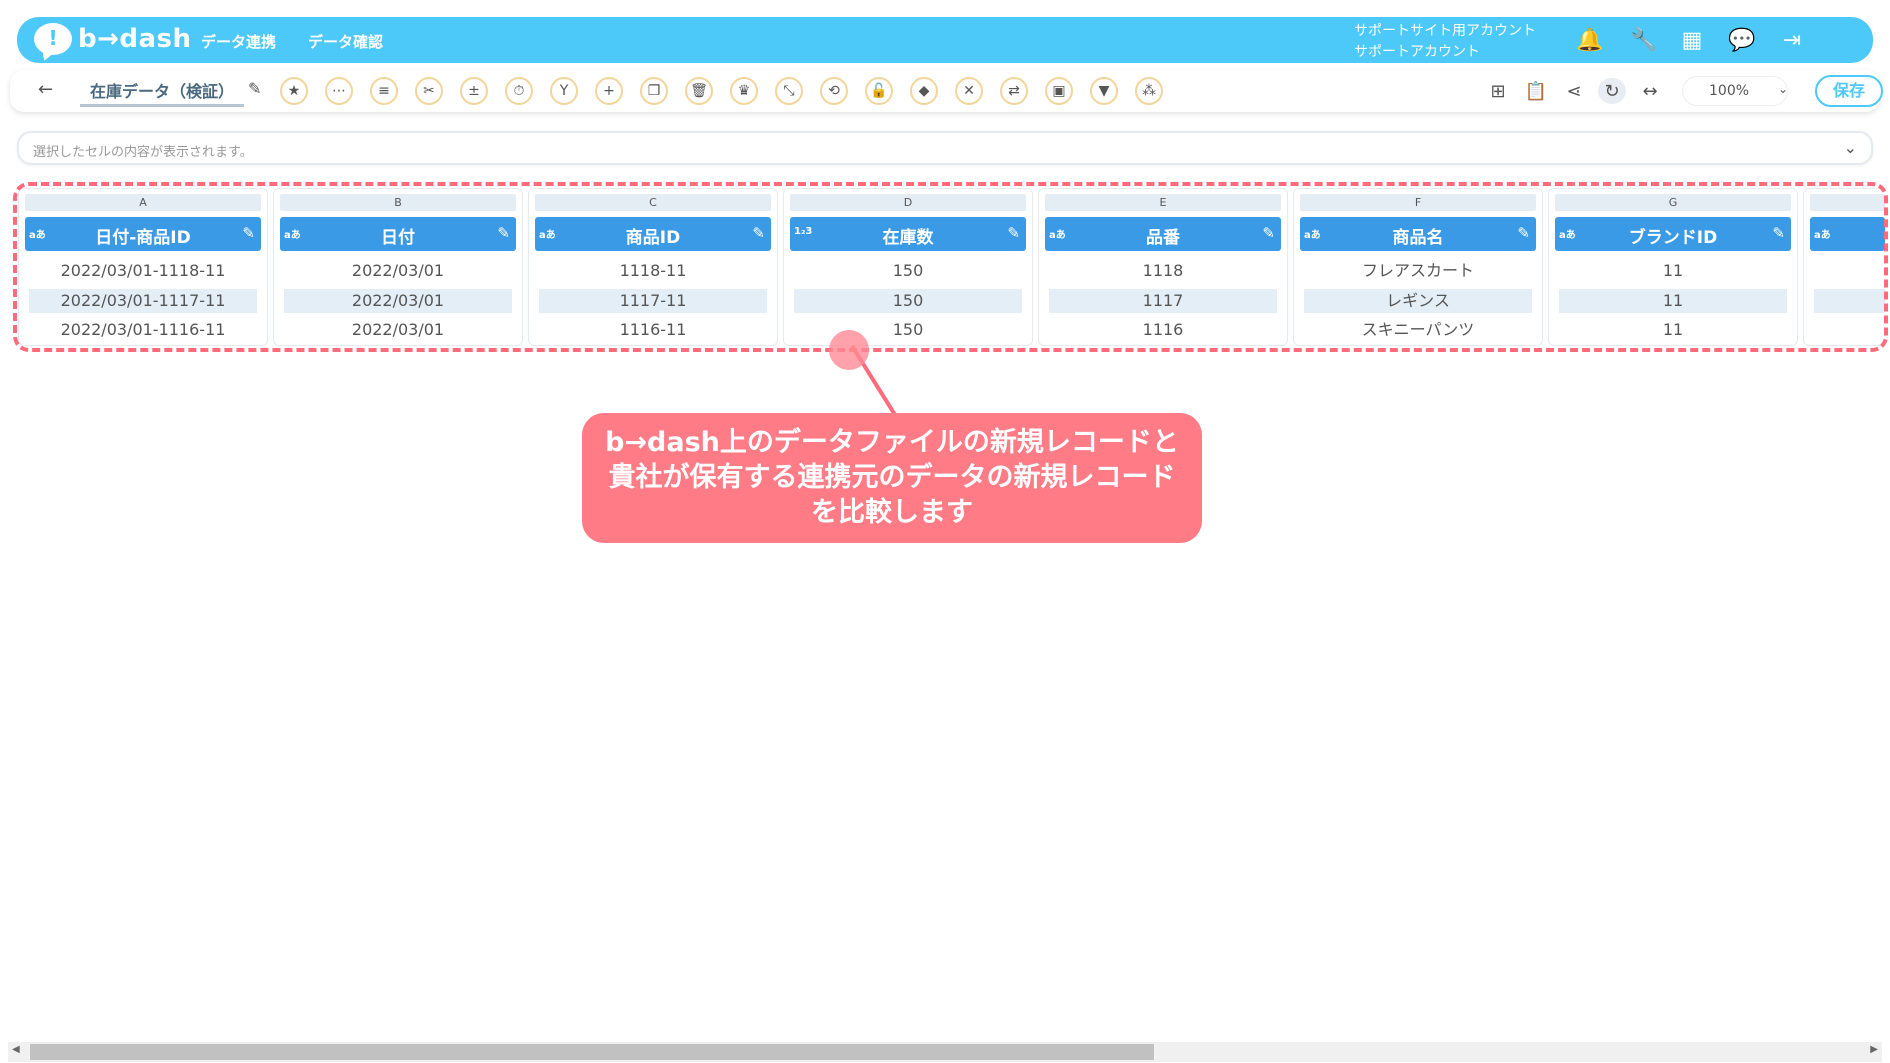  I want to click on column-f: F aあ 商品名 ✎ フレアスカート レギンス スキニーパンツ, so click(1418, 267).